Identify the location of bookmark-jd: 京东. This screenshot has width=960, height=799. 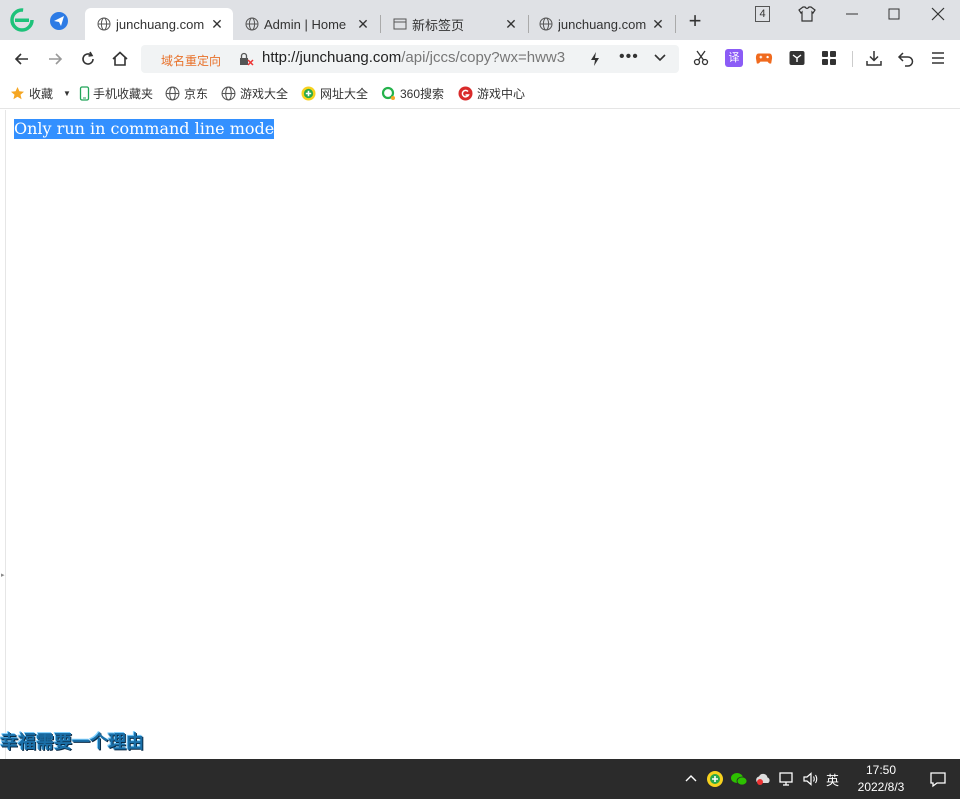
(186, 93).